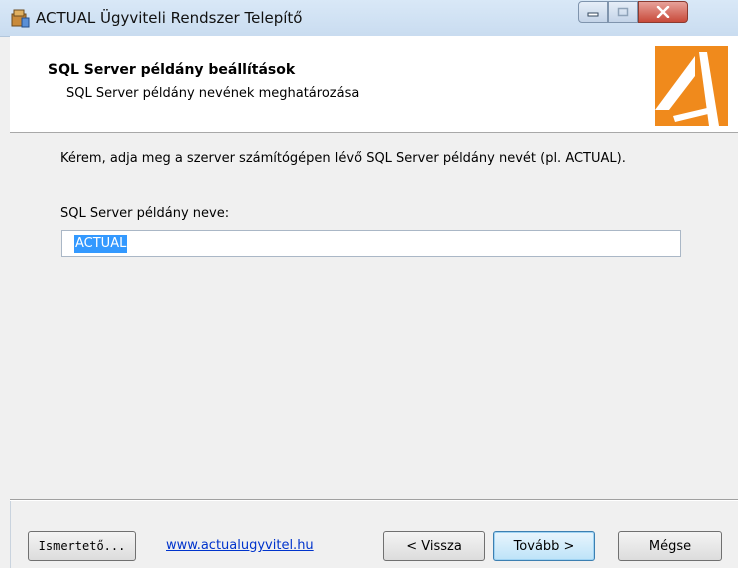  What do you see at coordinates (371, 243) in the screenshot?
I see `instance-name-input: ACTUAL` at bounding box center [371, 243].